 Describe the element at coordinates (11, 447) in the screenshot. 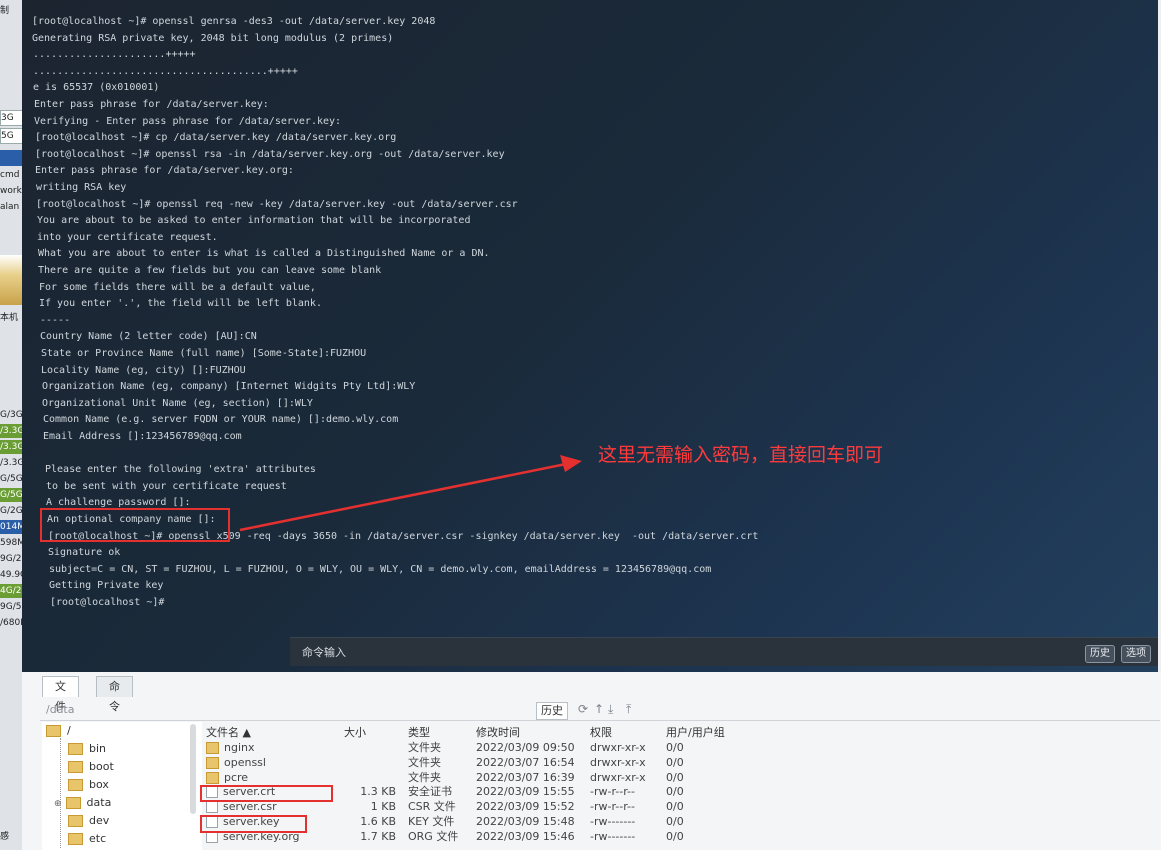

I see `left-item: /3.3G` at that location.